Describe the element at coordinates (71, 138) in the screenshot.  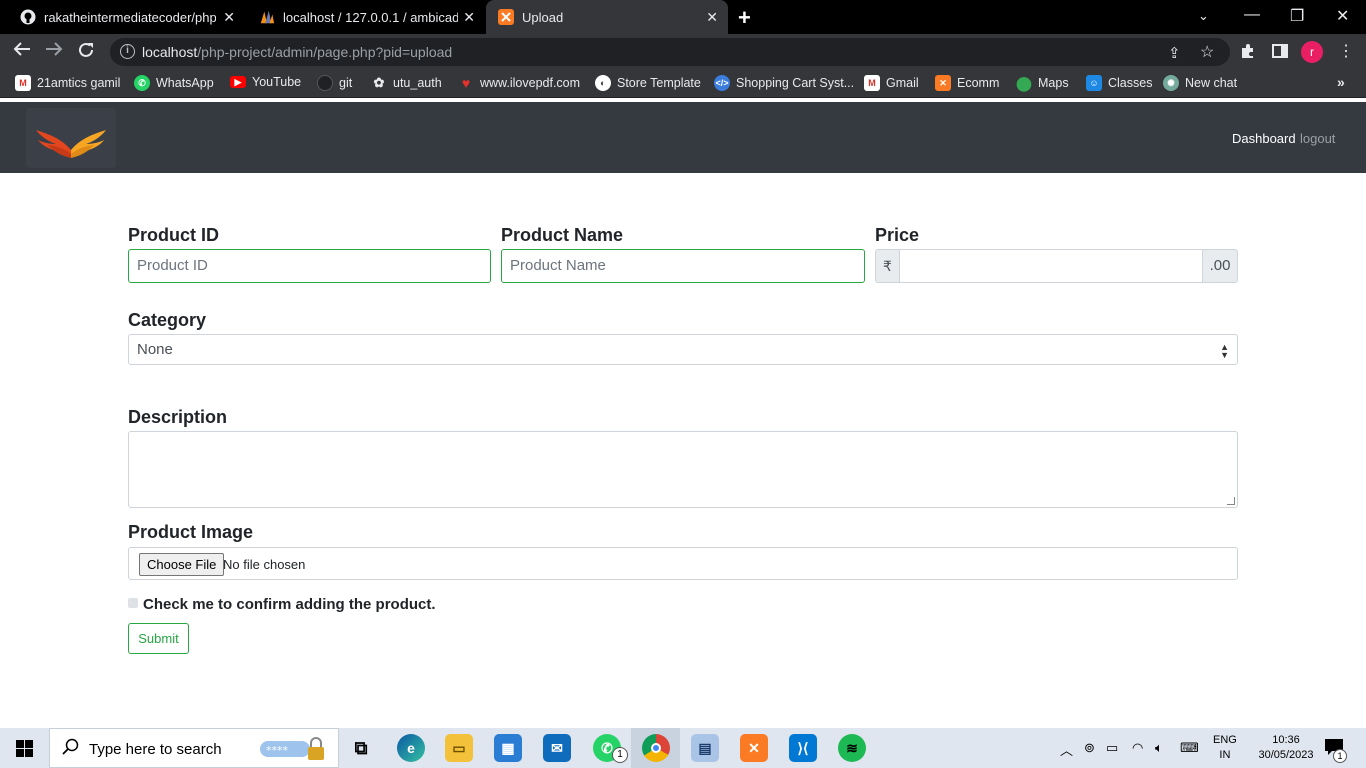
I see `brand-logo` at that location.